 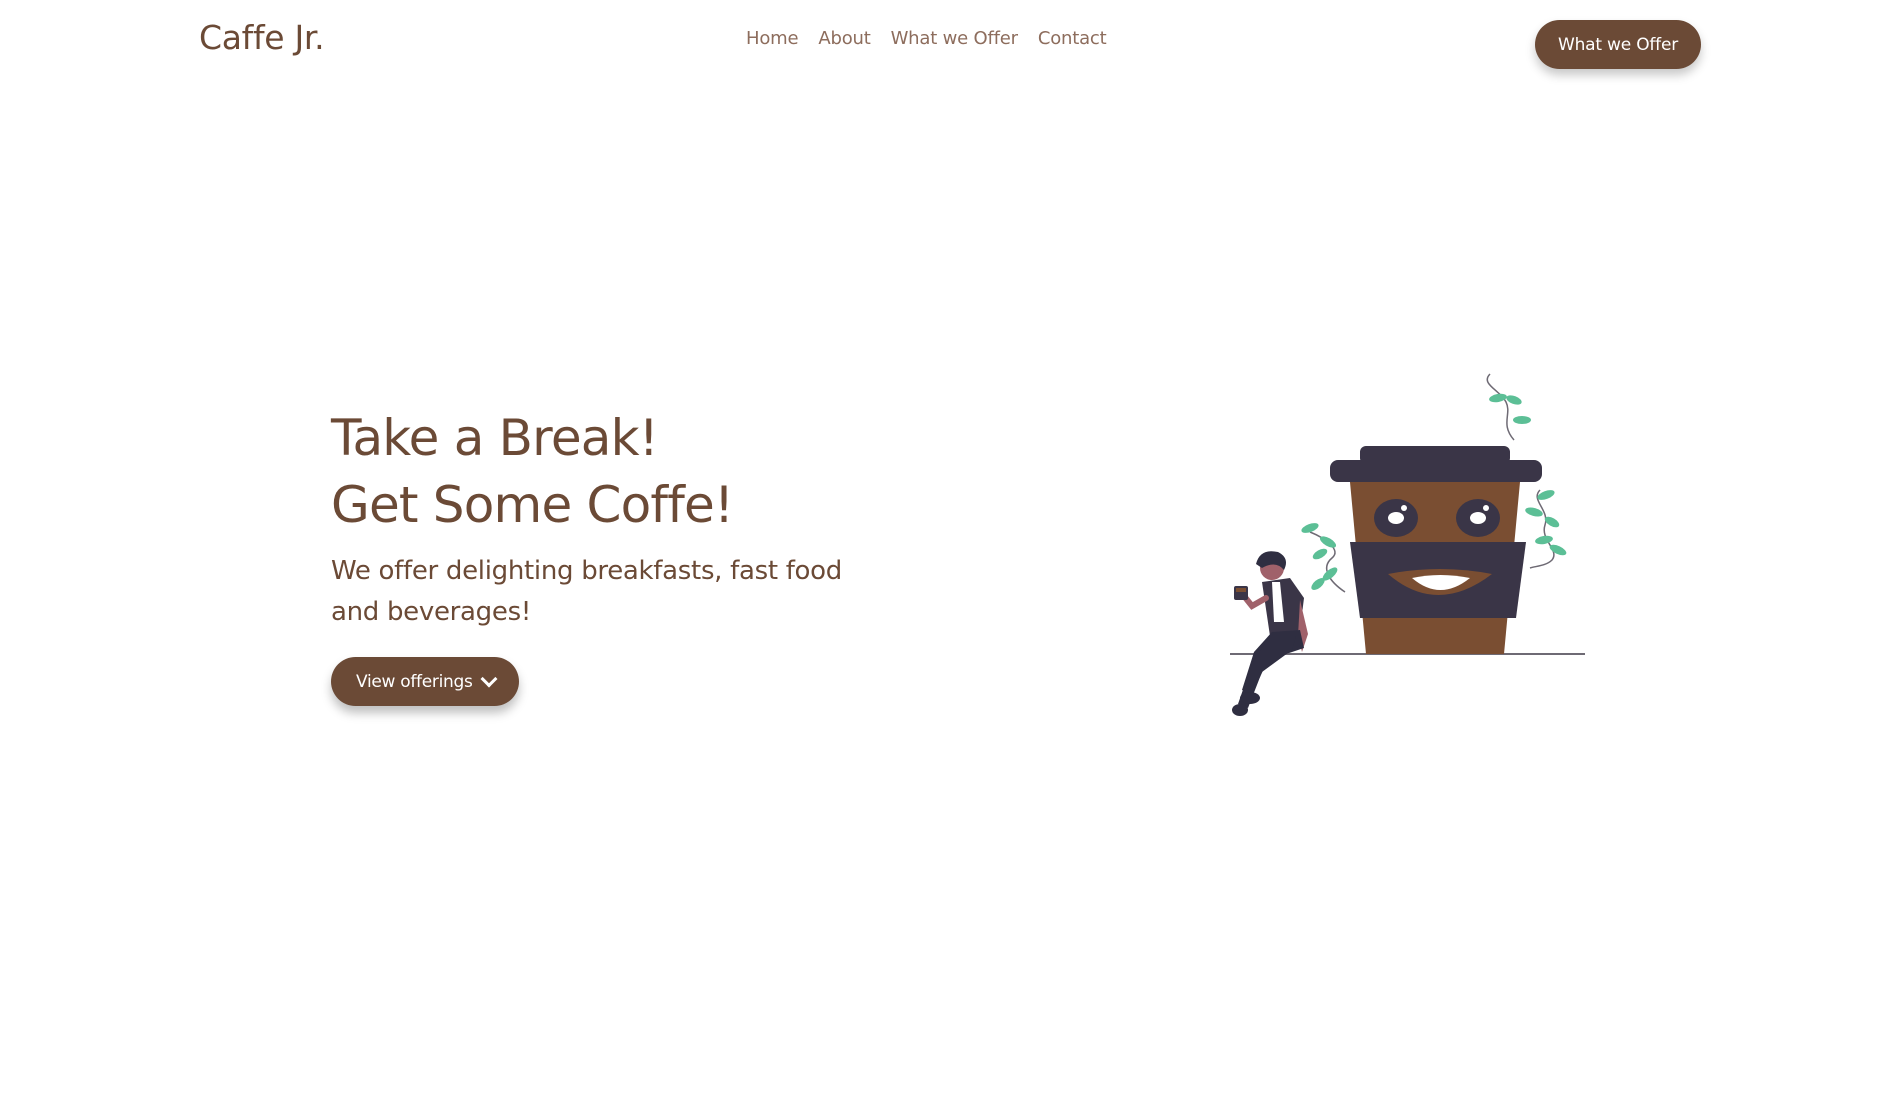 I want to click on nav-links: Home About What we Offer Contact, so click(x=926, y=38).